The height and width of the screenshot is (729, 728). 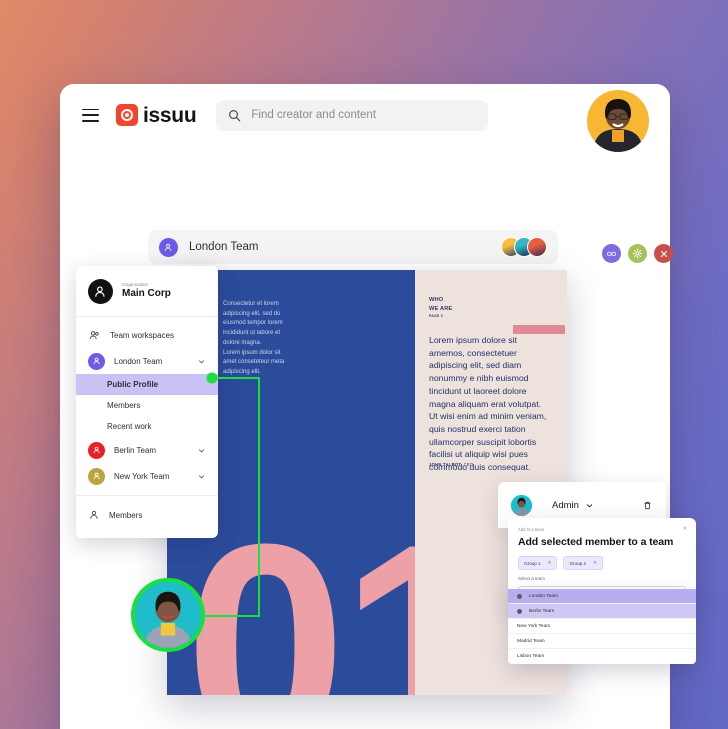 I want to click on app-header: issuu, so click(x=365, y=115).